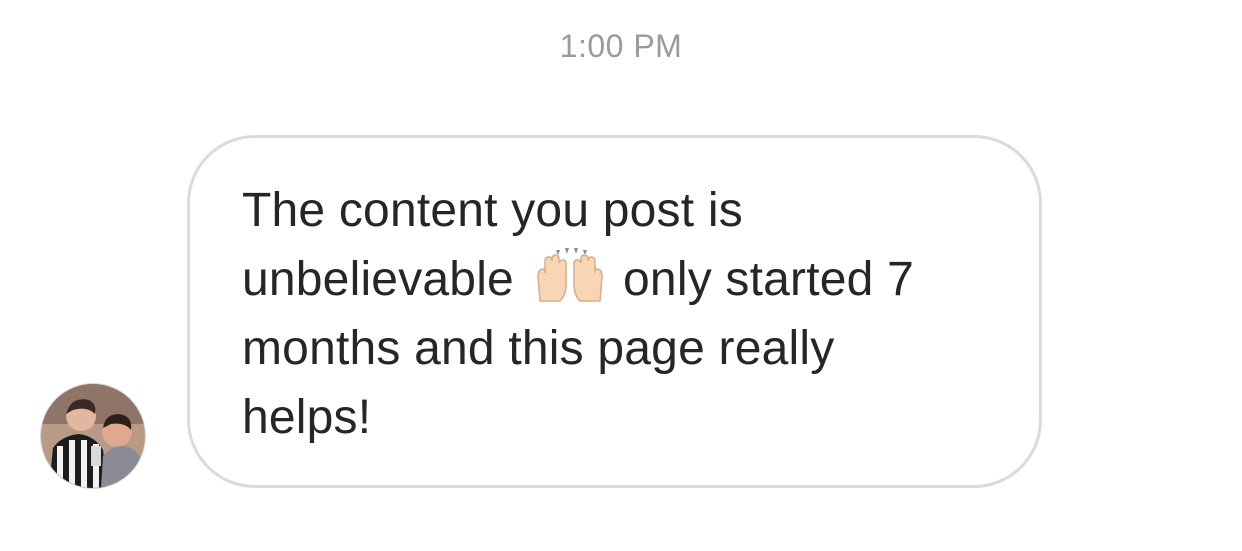 The width and height of the screenshot is (1242, 551). I want to click on raising-hands-emoji-icon, so click(570, 275).